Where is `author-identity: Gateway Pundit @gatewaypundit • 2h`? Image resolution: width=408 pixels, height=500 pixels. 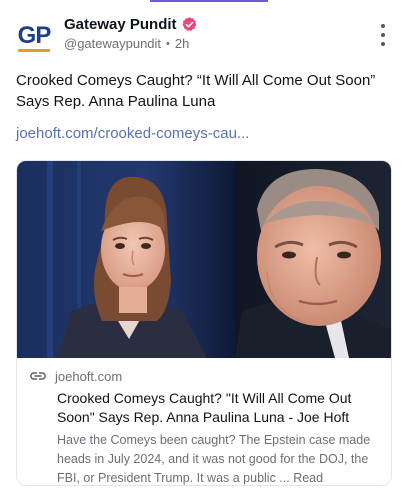 author-identity: Gateway Pundit @gatewaypundit • 2h is located at coordinates (131, 33).